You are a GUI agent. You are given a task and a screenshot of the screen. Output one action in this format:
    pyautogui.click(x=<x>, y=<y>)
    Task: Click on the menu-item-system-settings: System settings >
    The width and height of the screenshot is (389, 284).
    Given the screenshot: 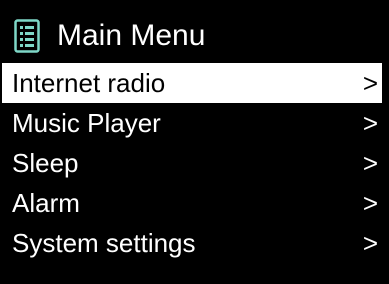 What is the action you would take?
    pyautogui.click(x=192, y=243)
    